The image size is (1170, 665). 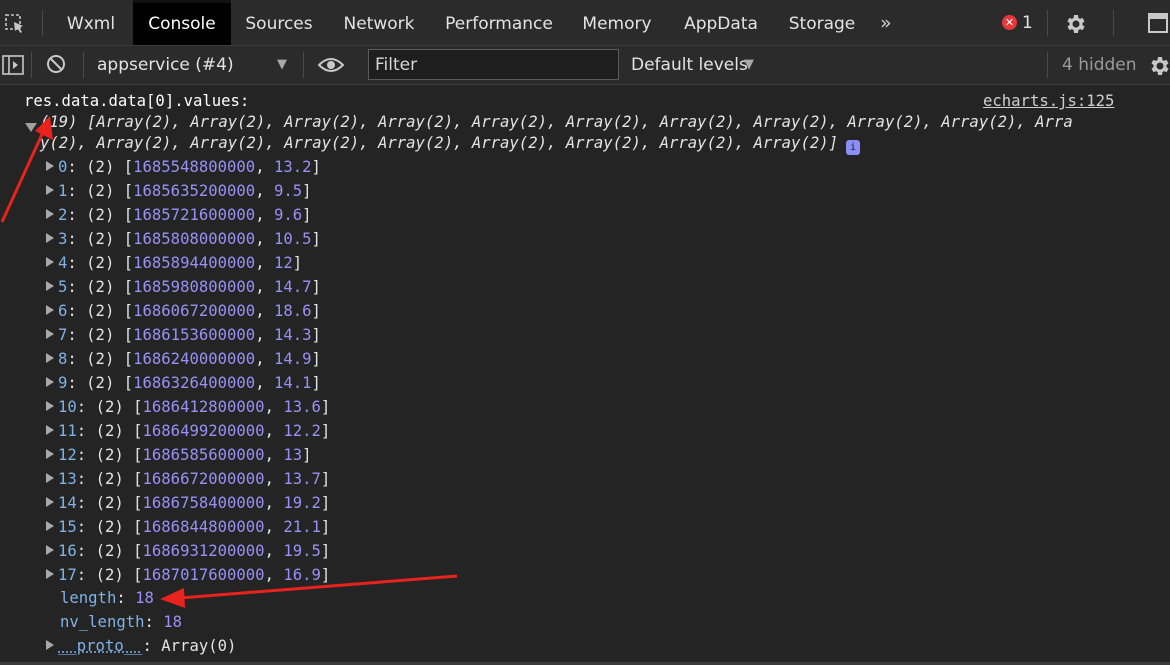 I want to click on info-icon: i, so click(x=853, y=147).